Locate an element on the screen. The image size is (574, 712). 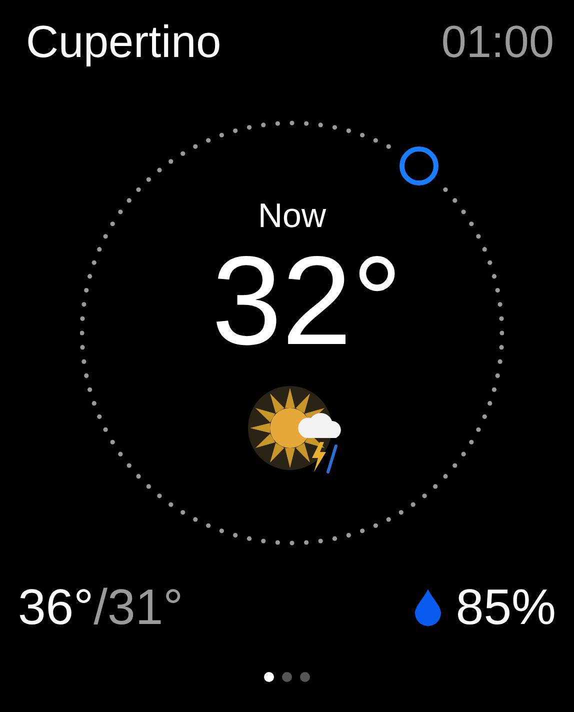
position-marker is located at coordinates (419, 166).